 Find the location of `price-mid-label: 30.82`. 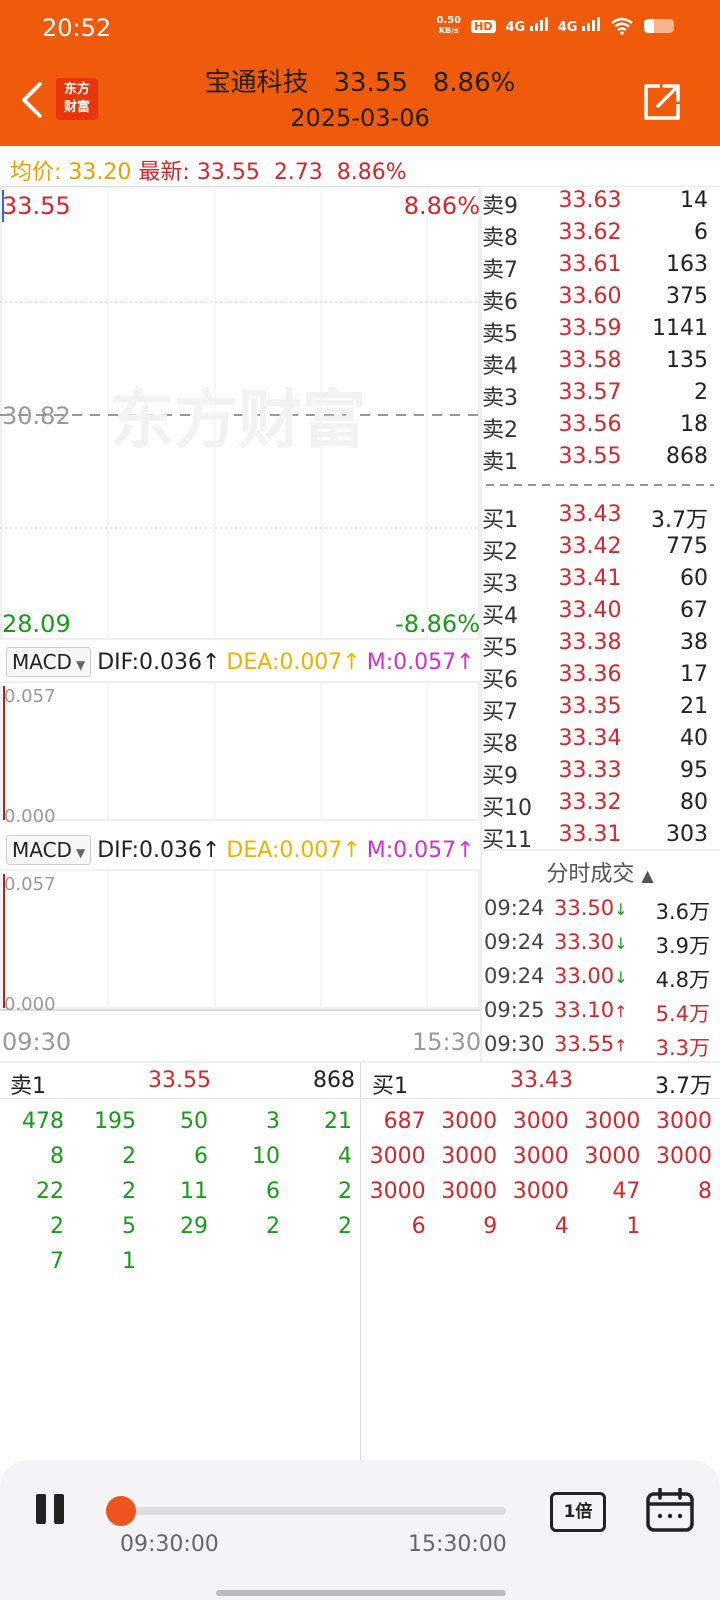

price-mid-label: 30.82 is located at coordinates (36, 416).